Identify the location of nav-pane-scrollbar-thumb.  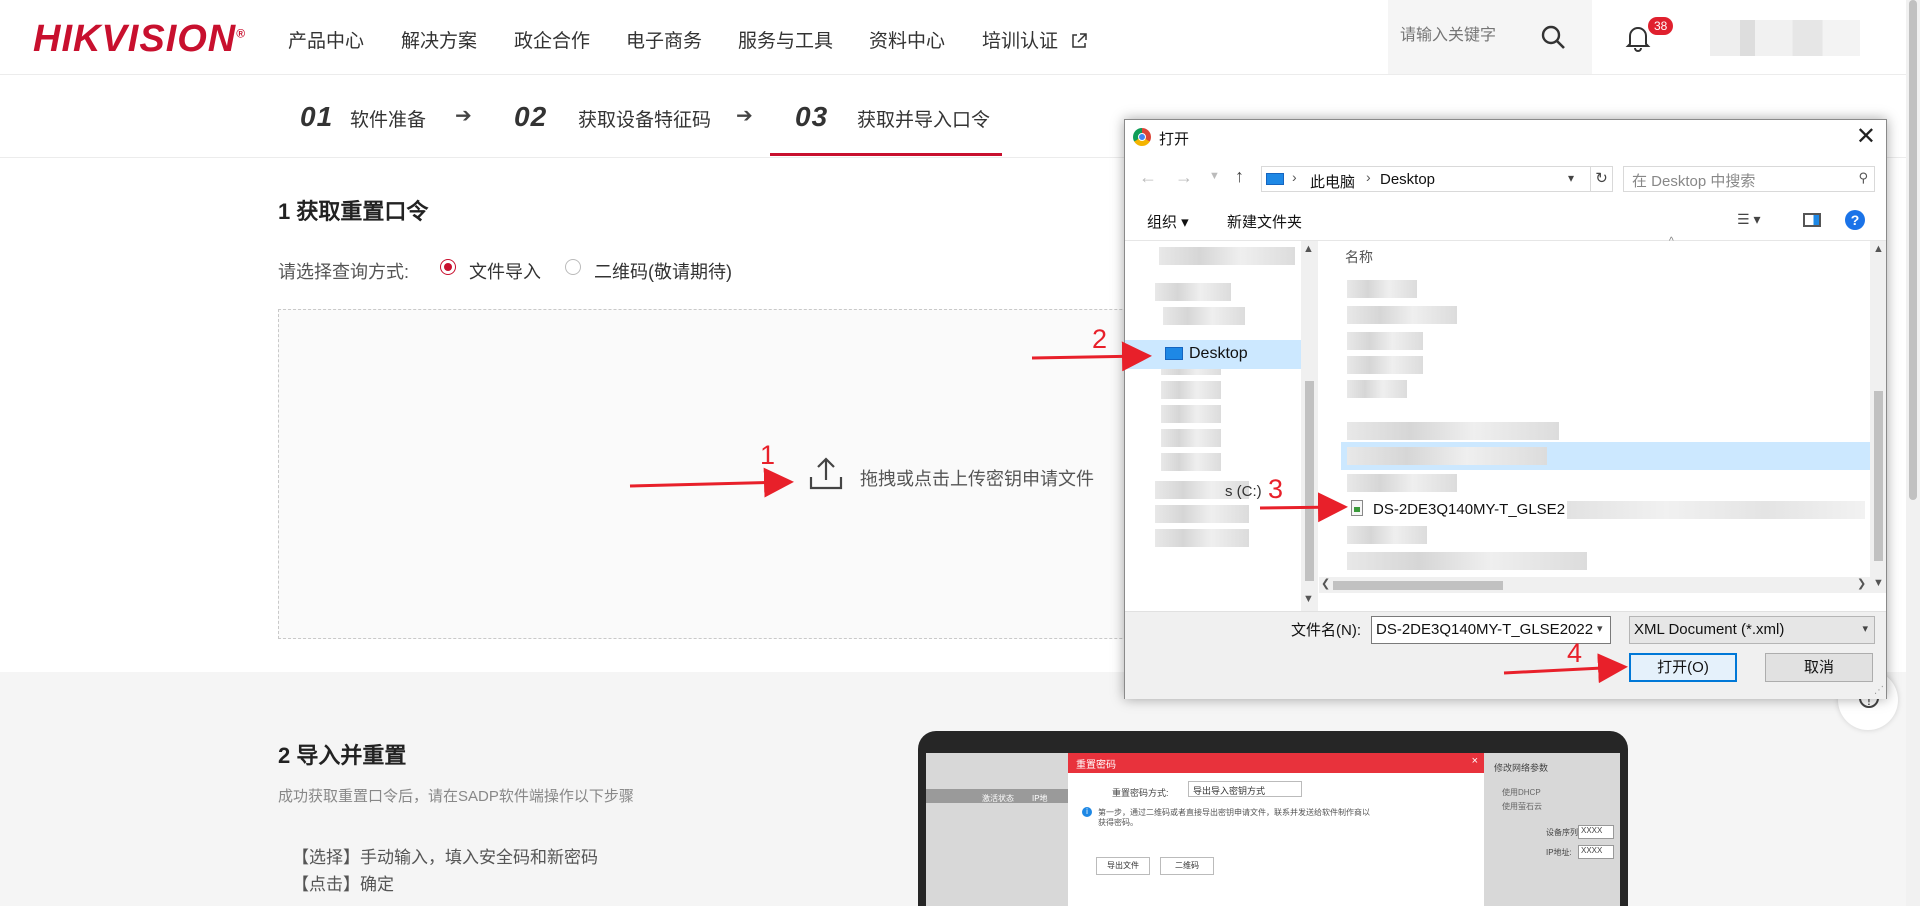
(1309, 481).